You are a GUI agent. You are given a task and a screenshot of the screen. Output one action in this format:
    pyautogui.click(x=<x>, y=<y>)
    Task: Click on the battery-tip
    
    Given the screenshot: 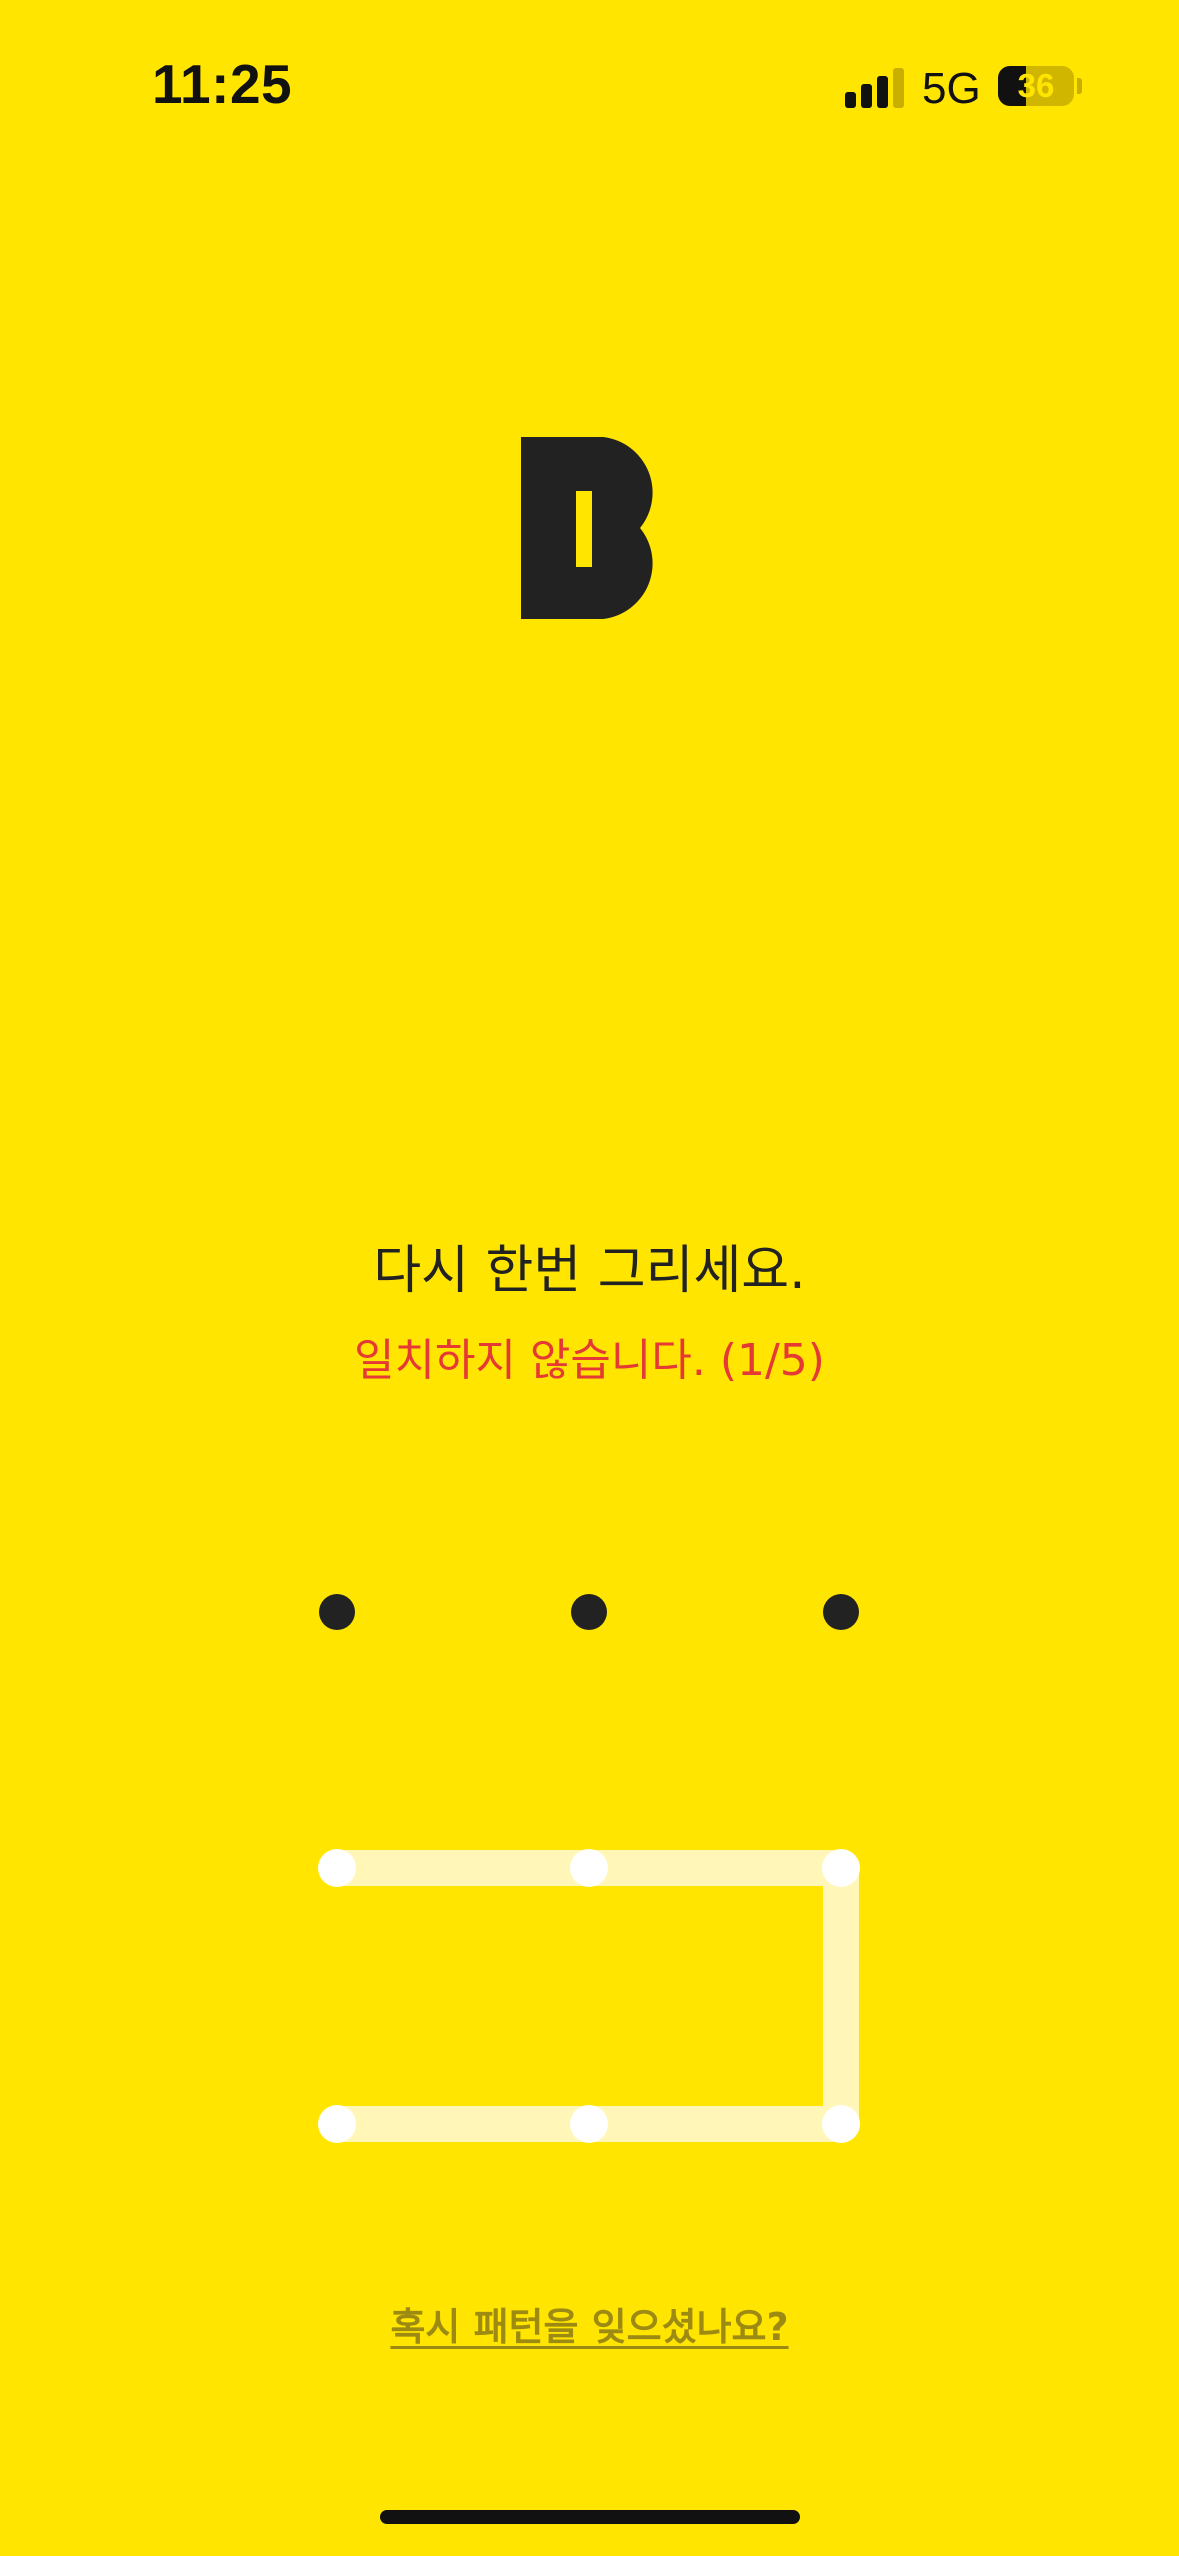 What is the action you would take?
    pyautogui.click(x=1079, y=86)
    